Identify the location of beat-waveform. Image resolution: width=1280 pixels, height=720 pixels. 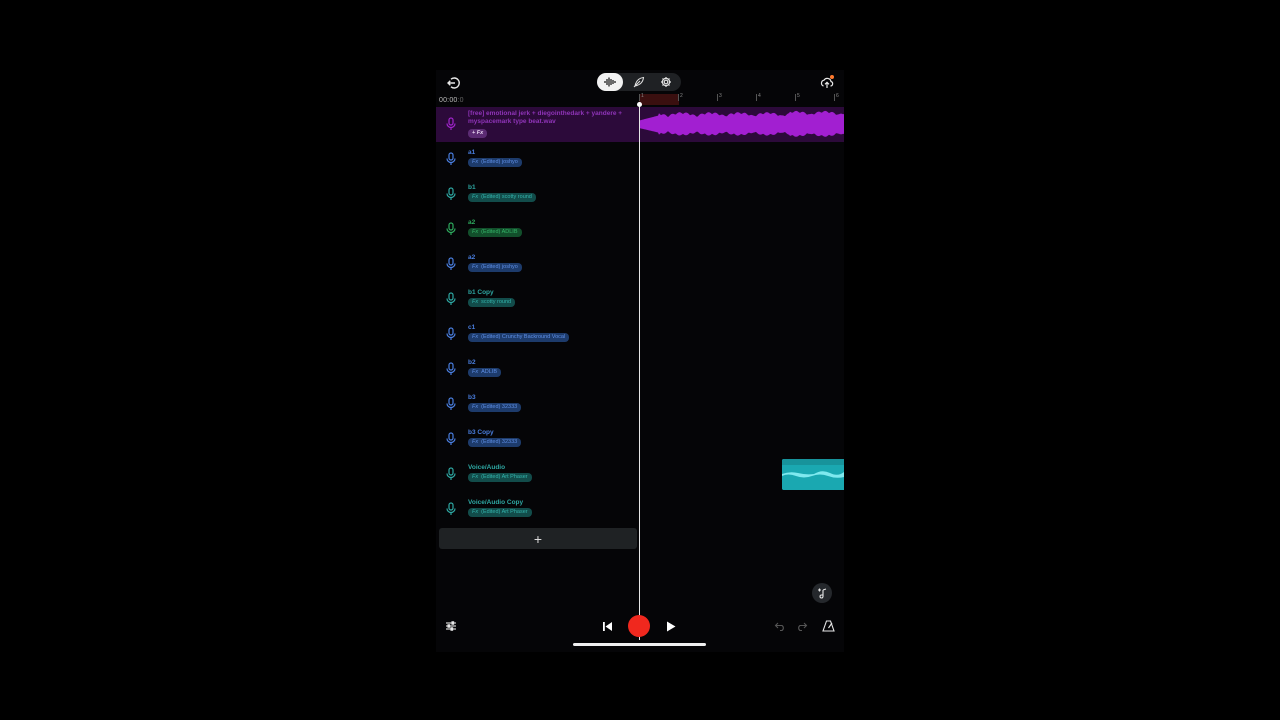
(741, 124).